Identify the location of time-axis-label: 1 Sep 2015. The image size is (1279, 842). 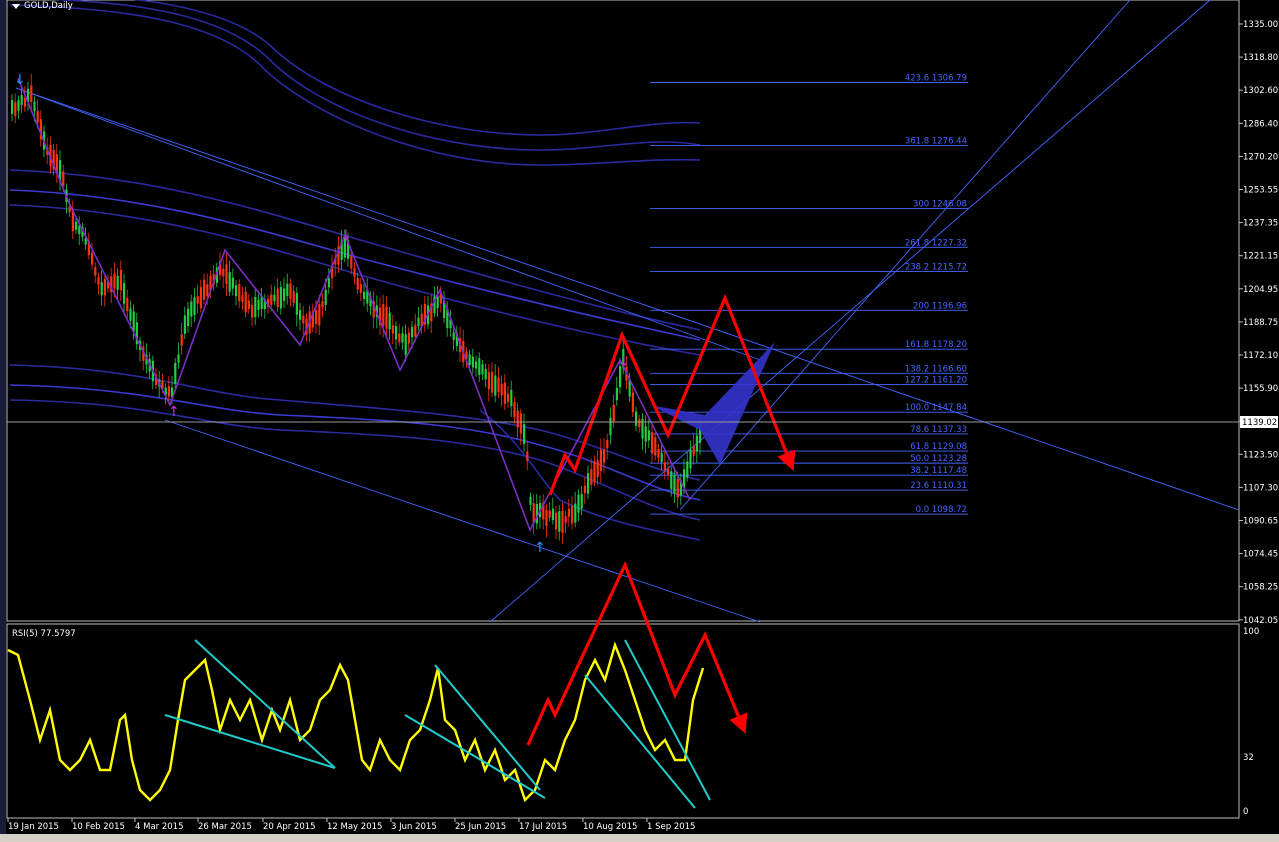
(671, 827).